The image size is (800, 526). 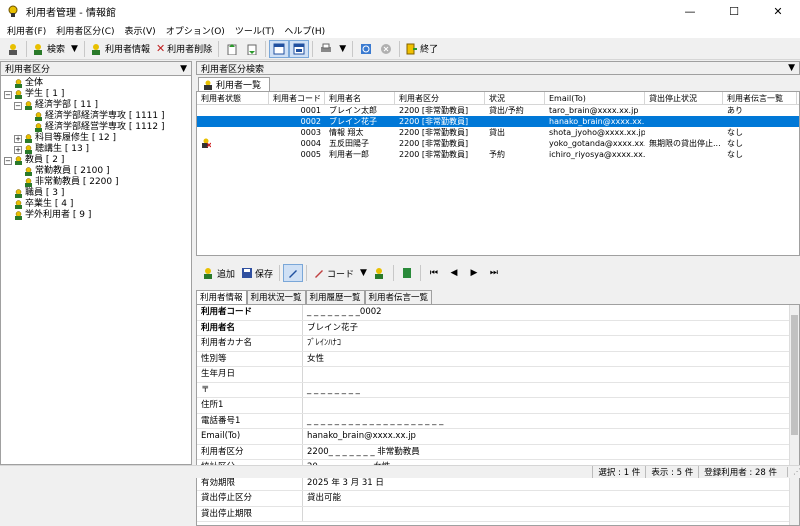 What do you see at coordinates (97, 127) in the screenshot?
I see `tree-node: 経済学部経営学専攻 [ 1112 ]` at bounding box center [97, 127].